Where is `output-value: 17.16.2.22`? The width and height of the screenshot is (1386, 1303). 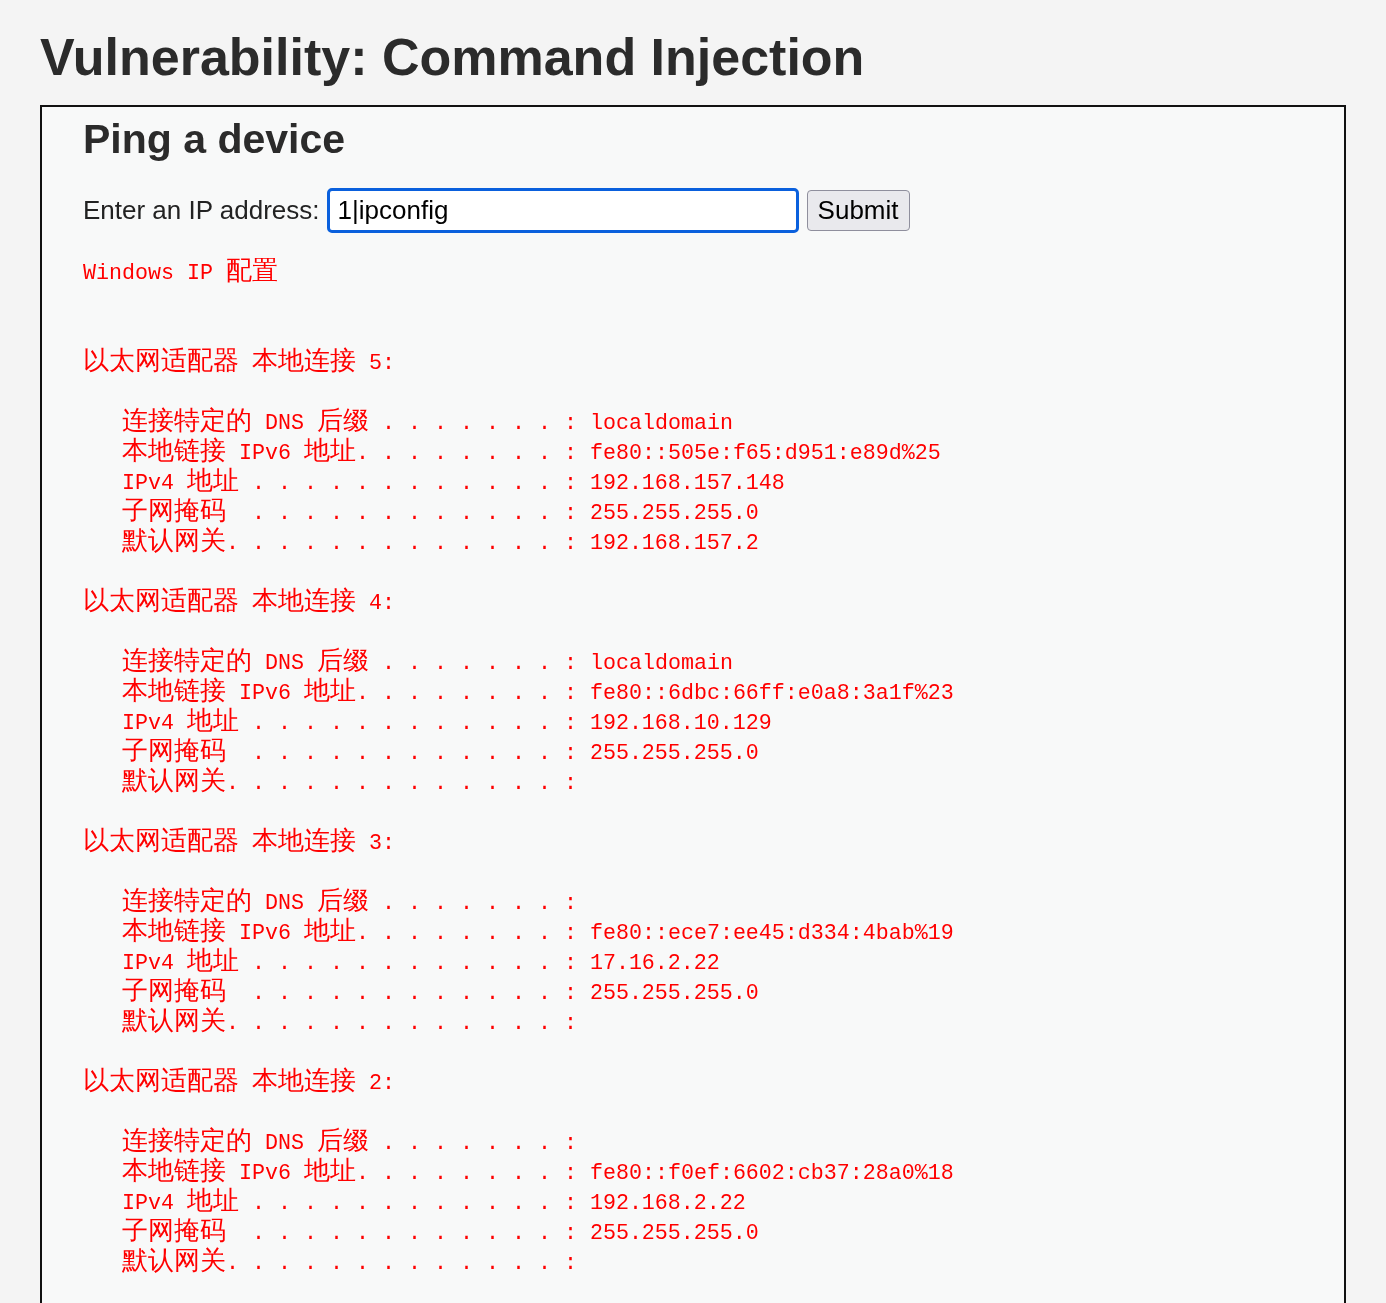
output-value: 17.16.2.22 is located at coordinates (654, 963).